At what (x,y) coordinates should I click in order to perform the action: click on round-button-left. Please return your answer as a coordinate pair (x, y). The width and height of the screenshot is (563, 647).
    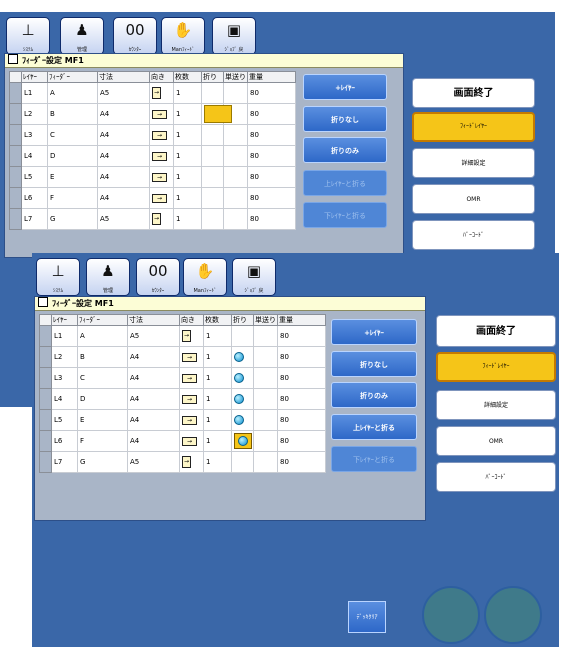
    Looking at the image, I should click on (451, 615).